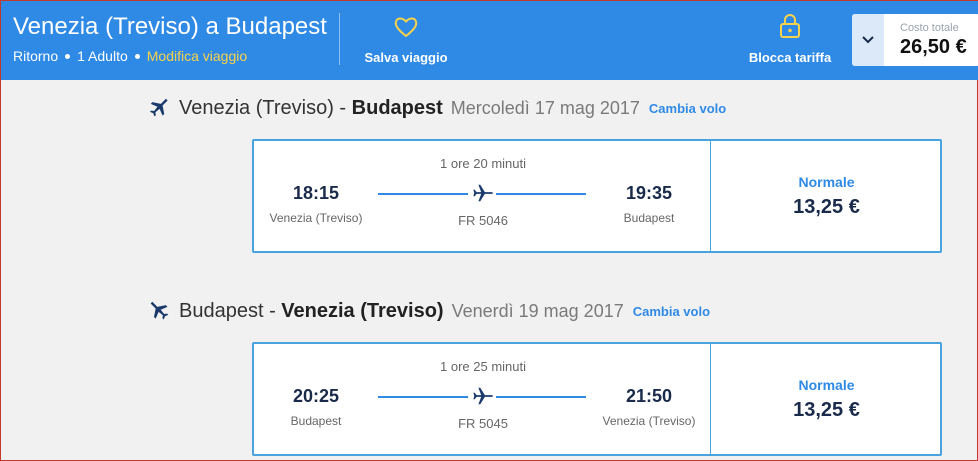 This screenshot has width=978, height=461. Describe the element at coordinates (483, 366) in the screenshot. I see `flight-duration: 1 ore 25 minuti` at that location.